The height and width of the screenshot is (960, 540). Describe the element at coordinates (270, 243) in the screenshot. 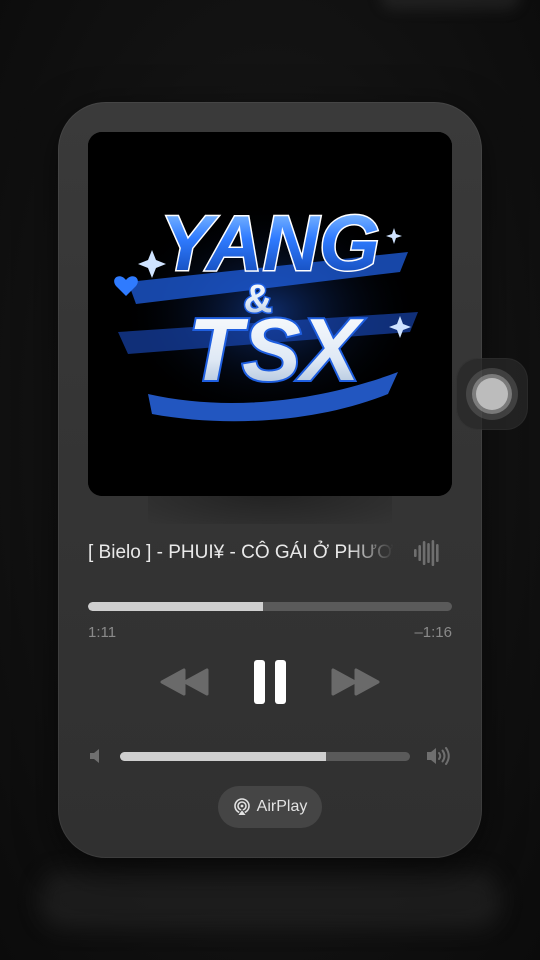

I see `artwork-line1: YANG` at that location.